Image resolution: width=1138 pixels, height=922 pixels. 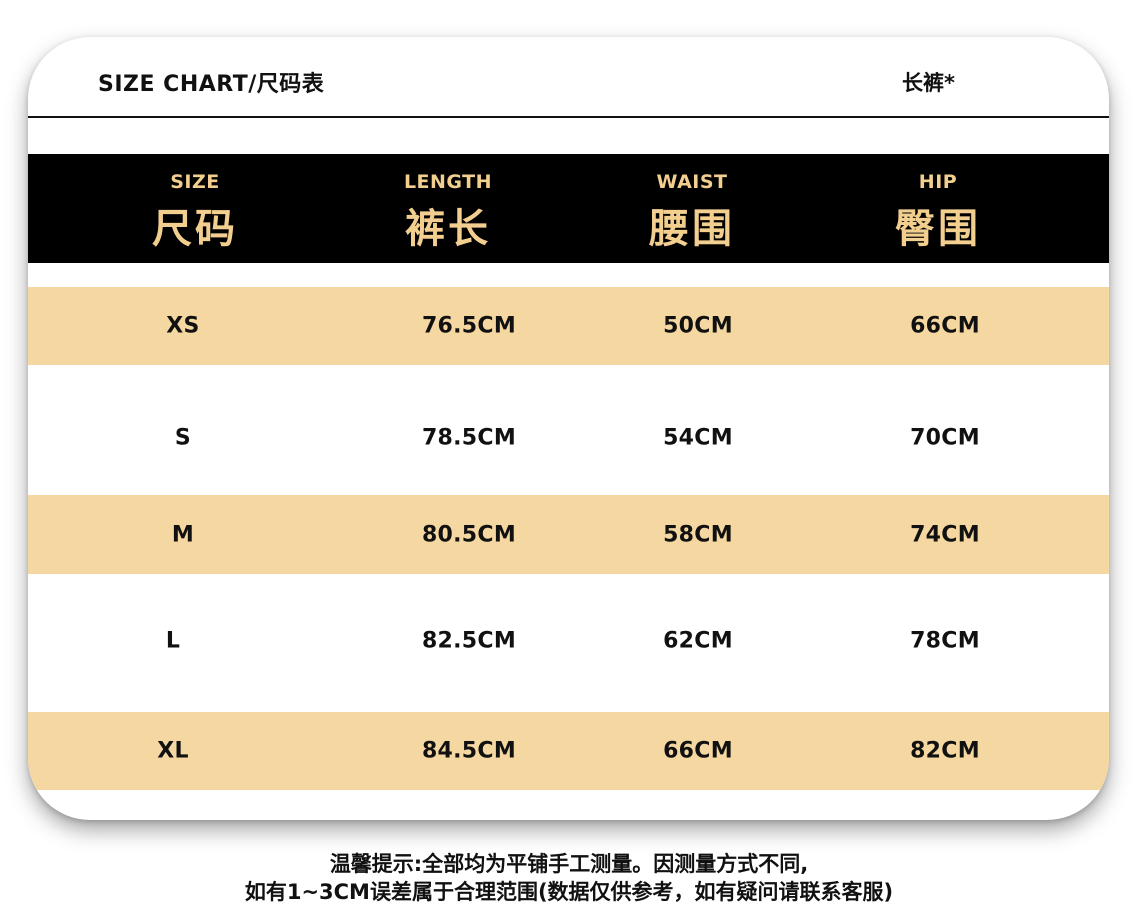 What do you see at coordinates (173, 641) in the screenshot?
I see `cell-size: L` at bounding box center [173, 641].